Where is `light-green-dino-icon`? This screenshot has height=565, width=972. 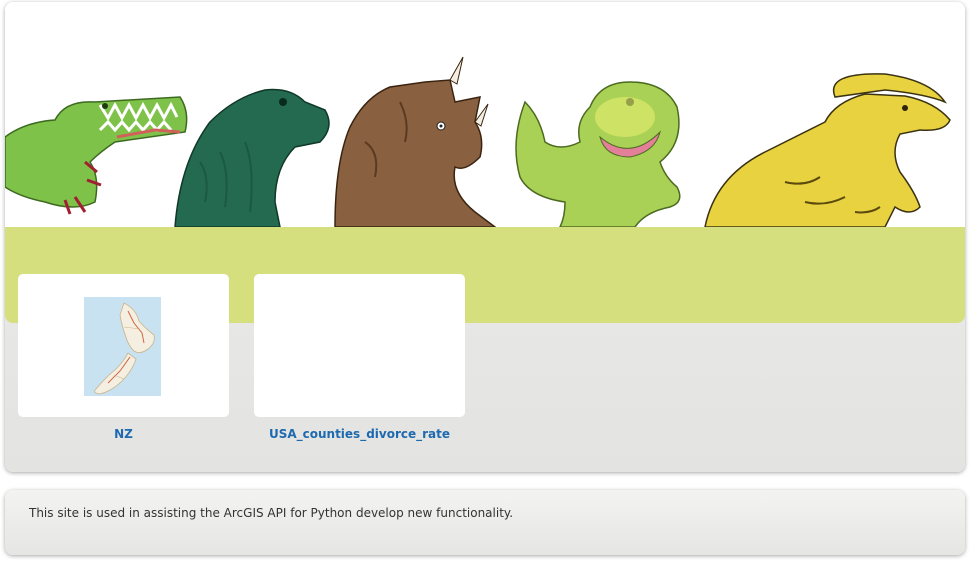
light-green-dino-icon is located at coordinates (598, 154).